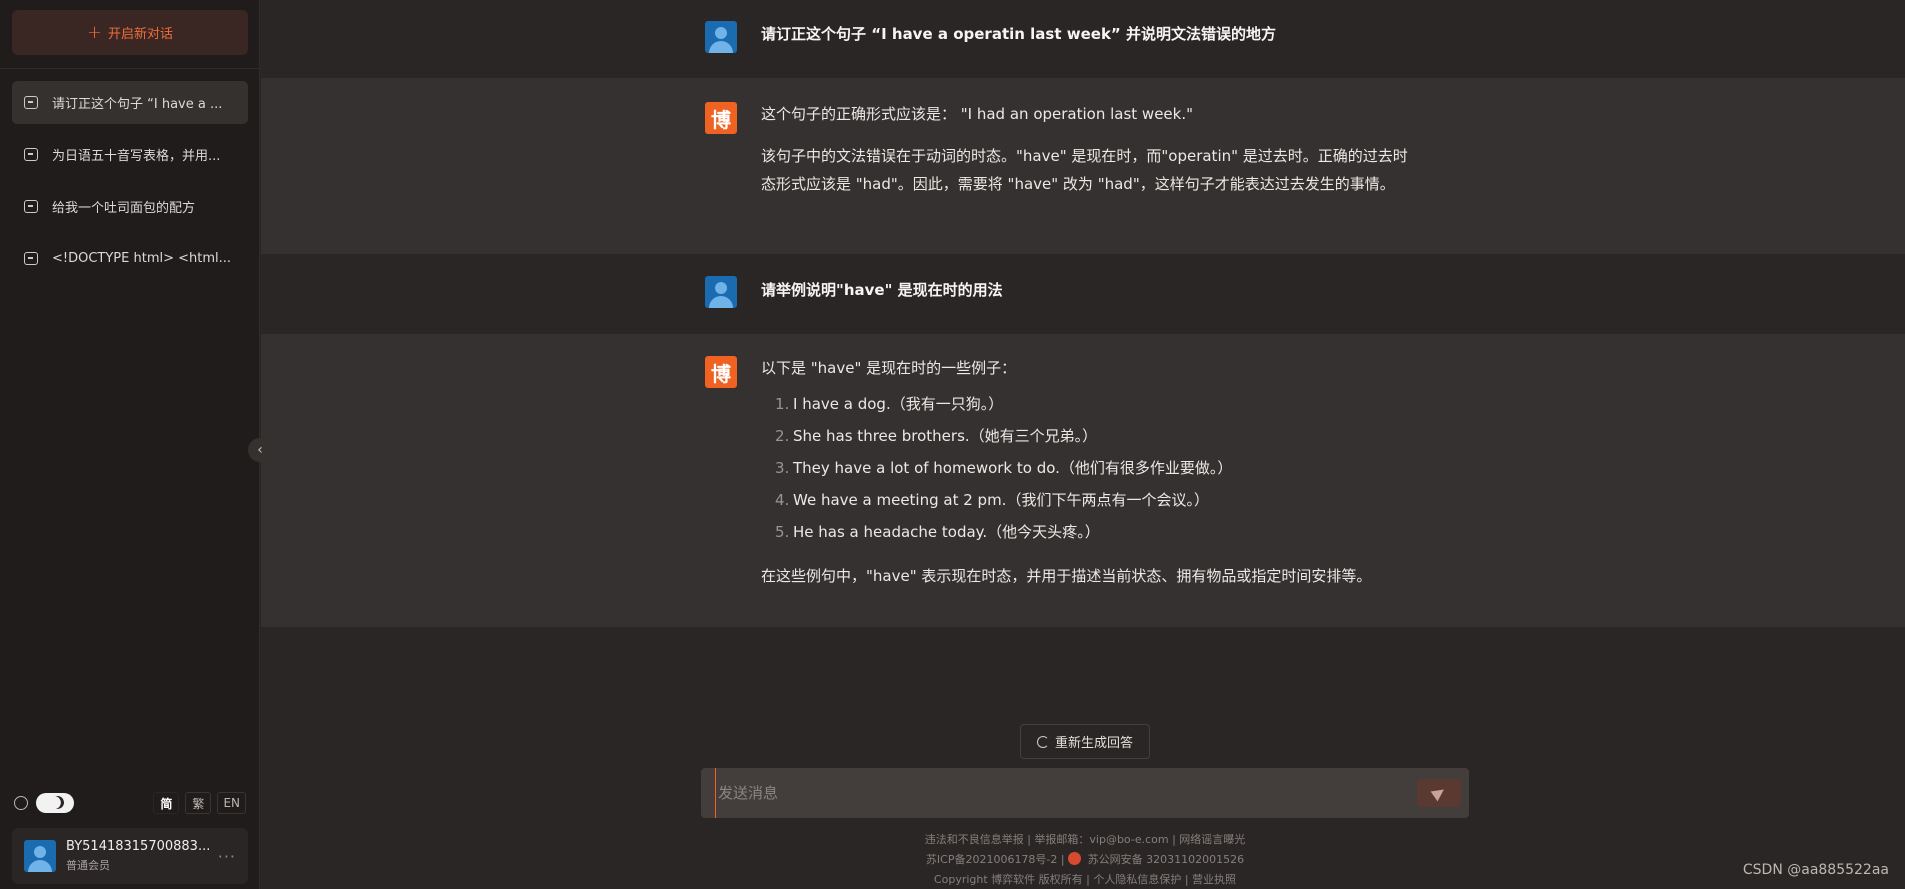 This screenshot has width=1905, height=889. Describe the element at coordinates (1083, 294) in the screenshot. I see `user-message: 请举例说明"have" 是现在时的用法` at that location.